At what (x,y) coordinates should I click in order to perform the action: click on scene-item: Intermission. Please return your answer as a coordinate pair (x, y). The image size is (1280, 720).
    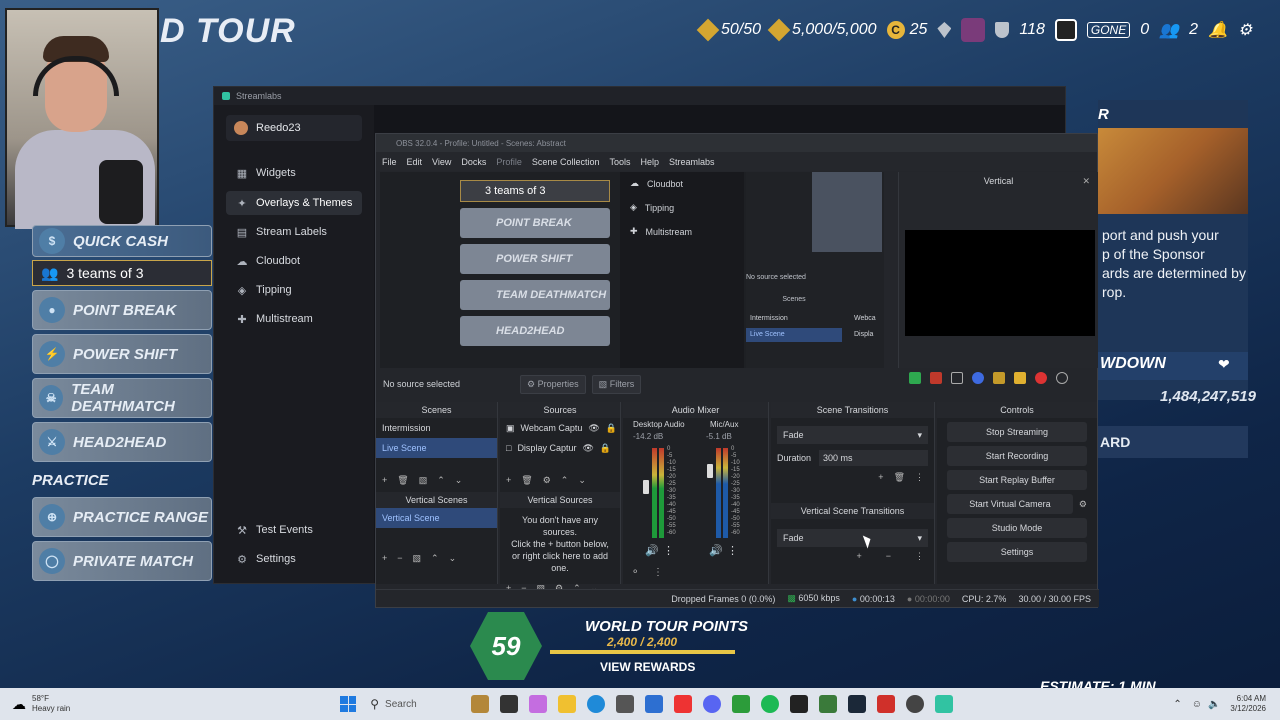
    Looking at the image, I should click on (436, 428).